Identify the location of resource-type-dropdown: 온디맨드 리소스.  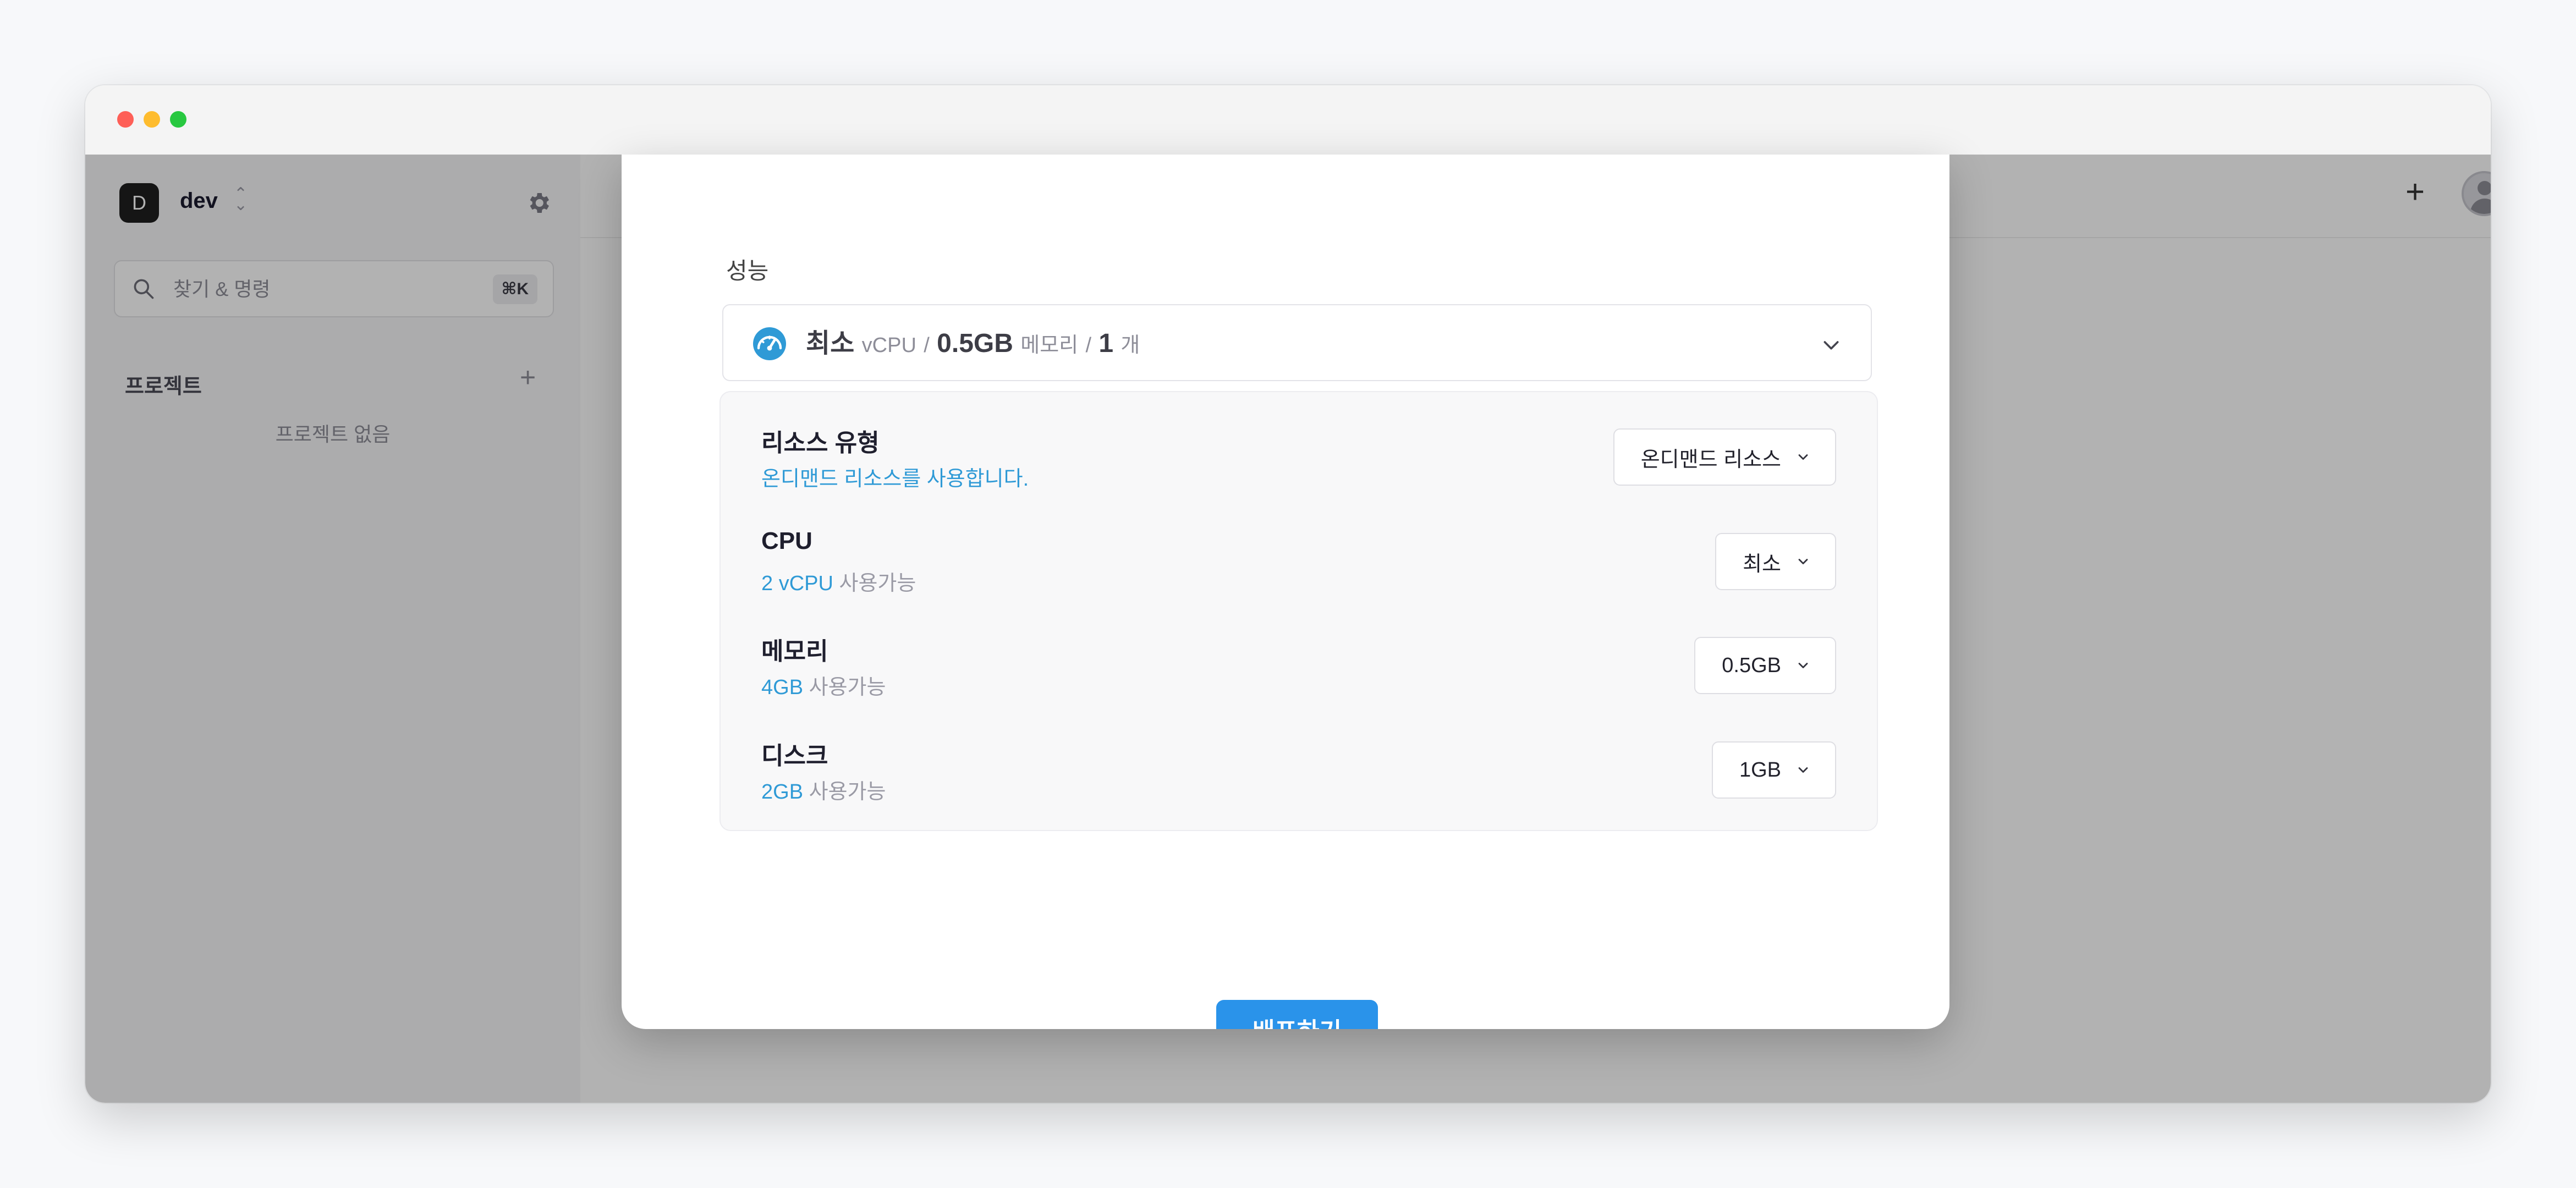
(1724, 457).